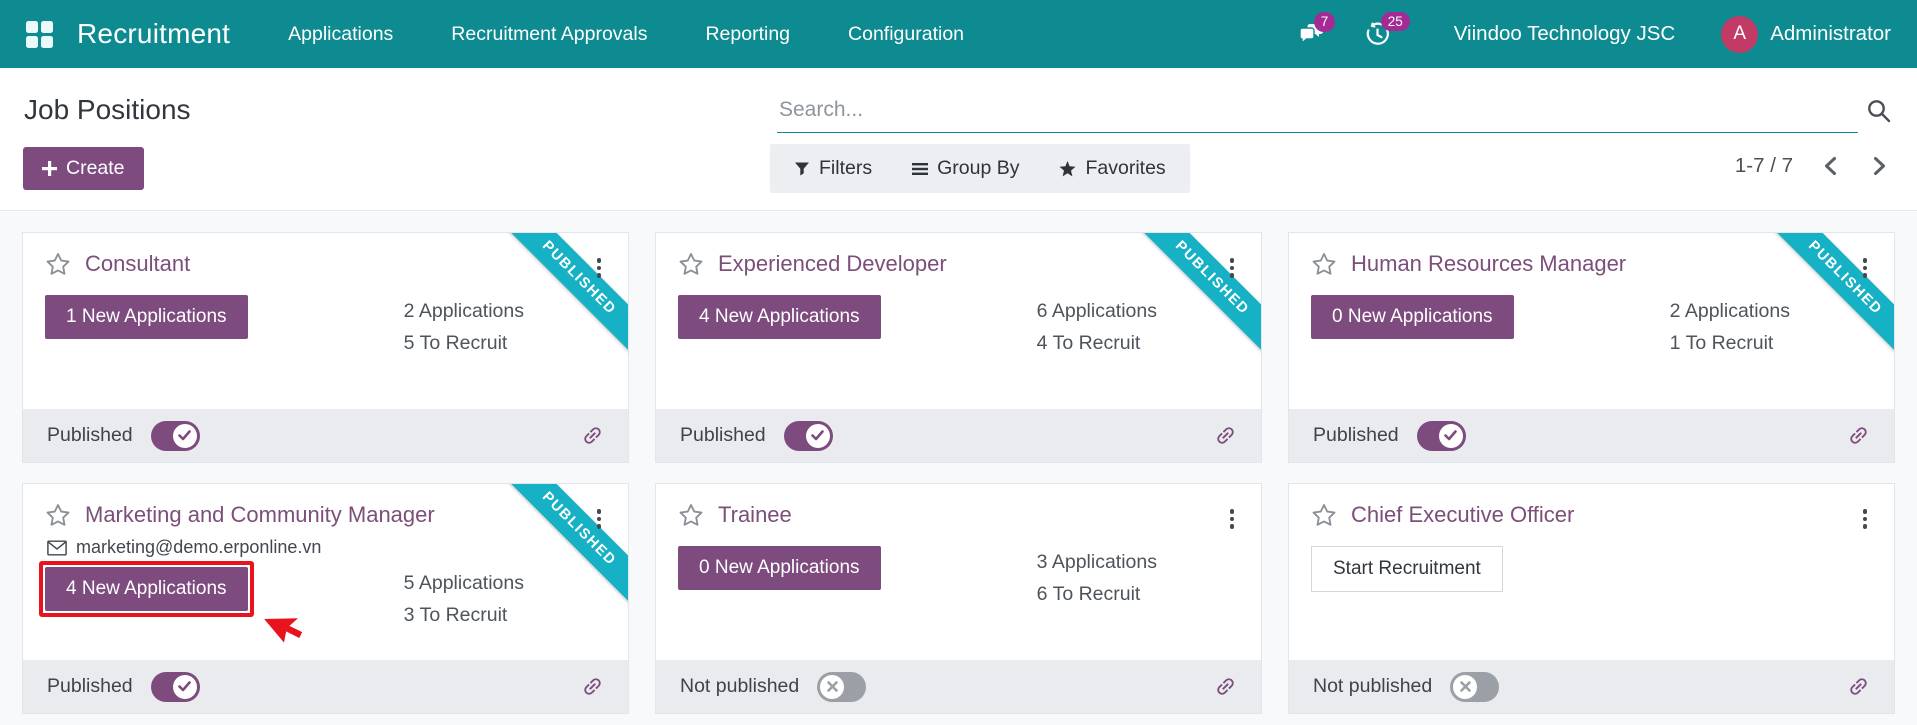 The image size is (1917, 725). Describe the element at coordinates (1591, 515) in the screenshot. I see `card-header: Chief Executive Officer` at that location.